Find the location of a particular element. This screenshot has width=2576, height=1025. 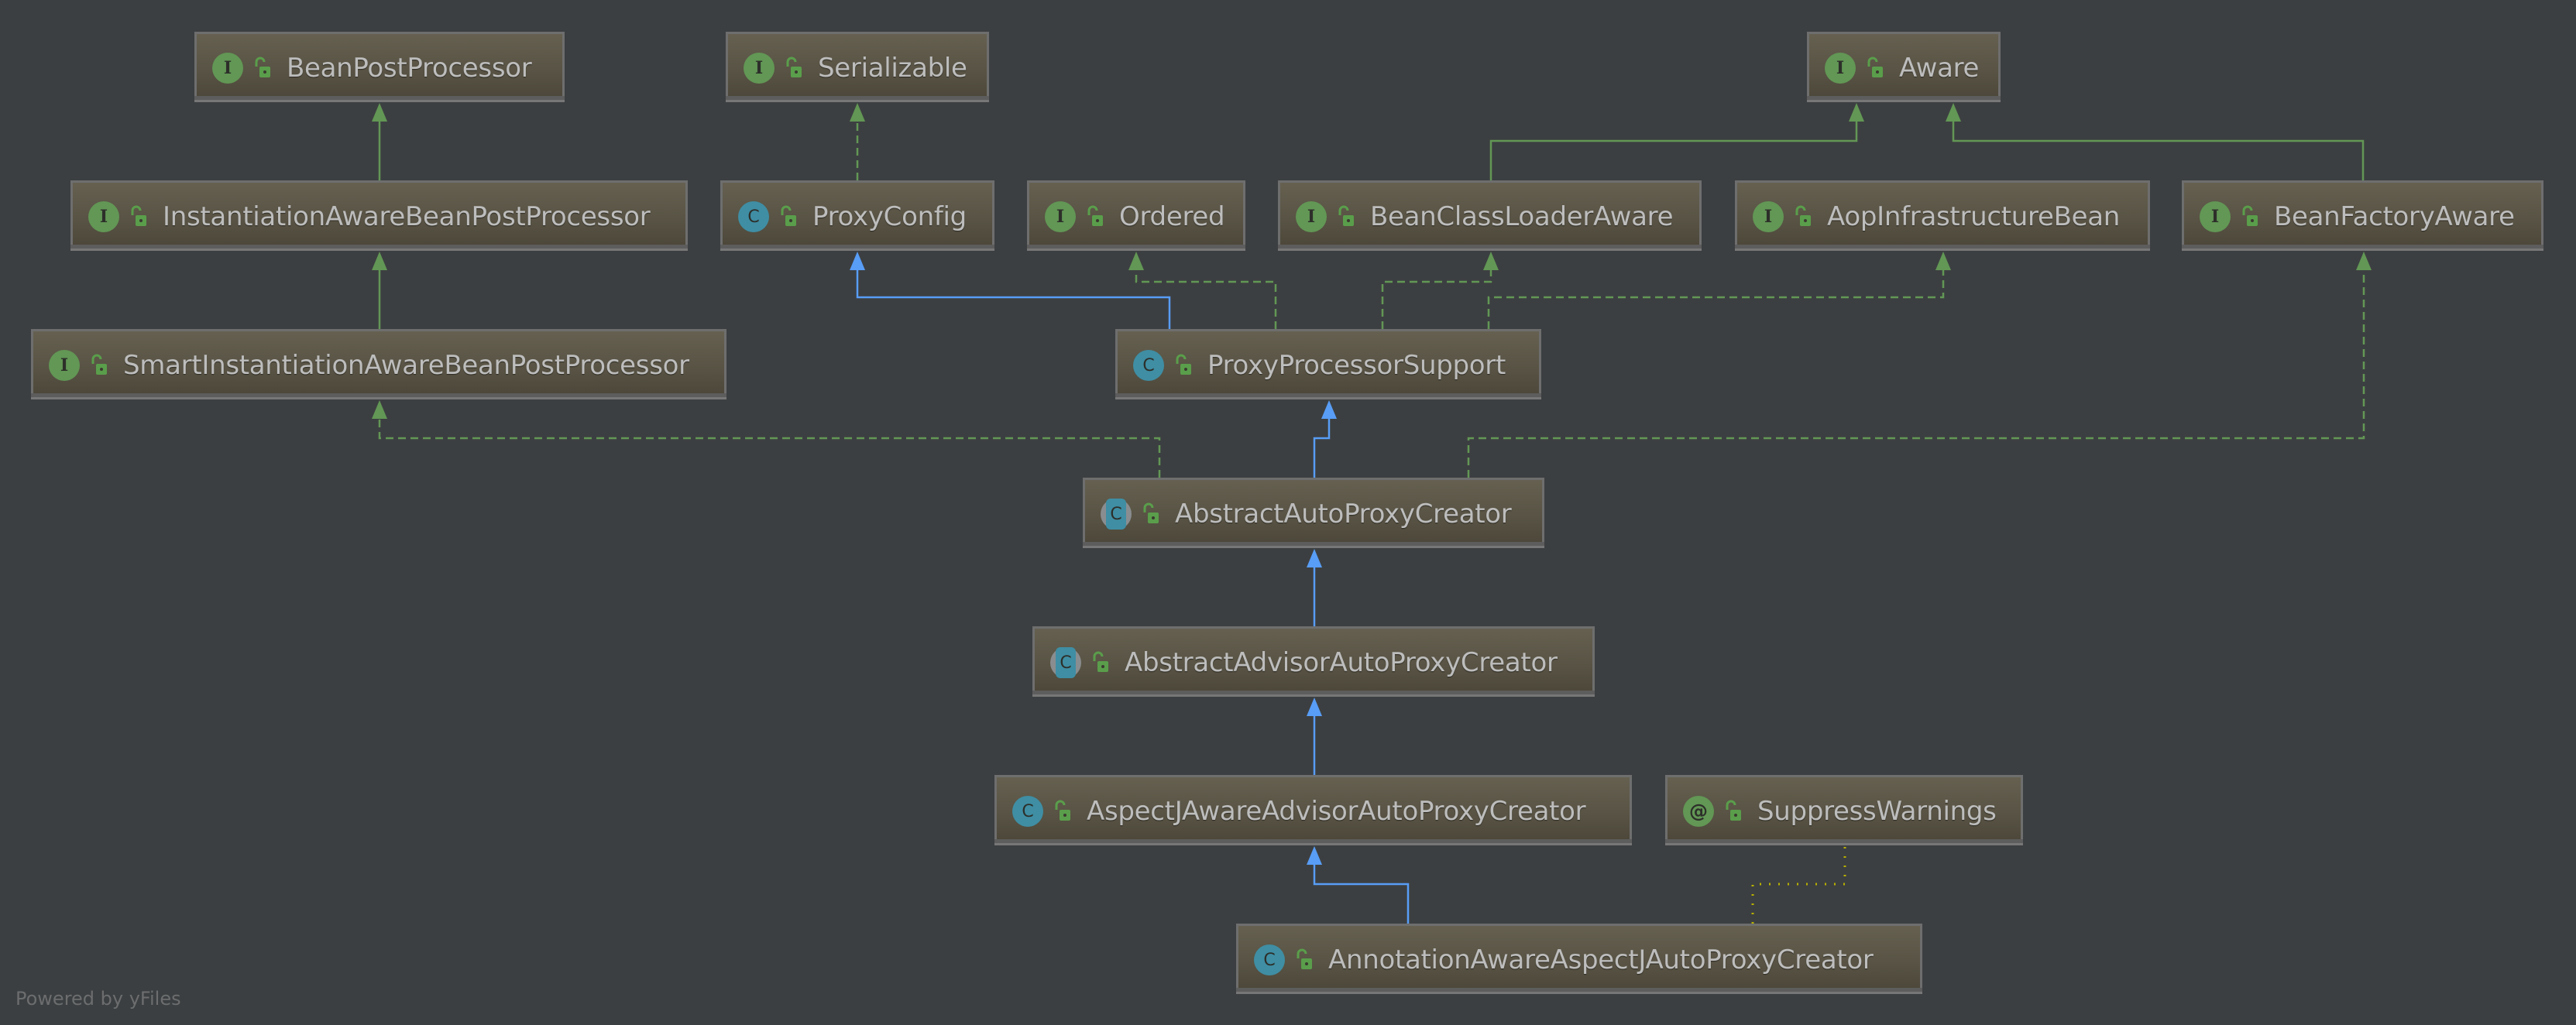

powered-by-footer: Powered by yFiles is located at coordinates (98, 999).